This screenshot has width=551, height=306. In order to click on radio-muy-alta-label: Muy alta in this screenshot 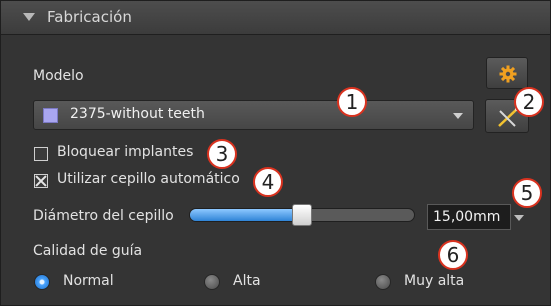, I will do `click(434, 281)`.